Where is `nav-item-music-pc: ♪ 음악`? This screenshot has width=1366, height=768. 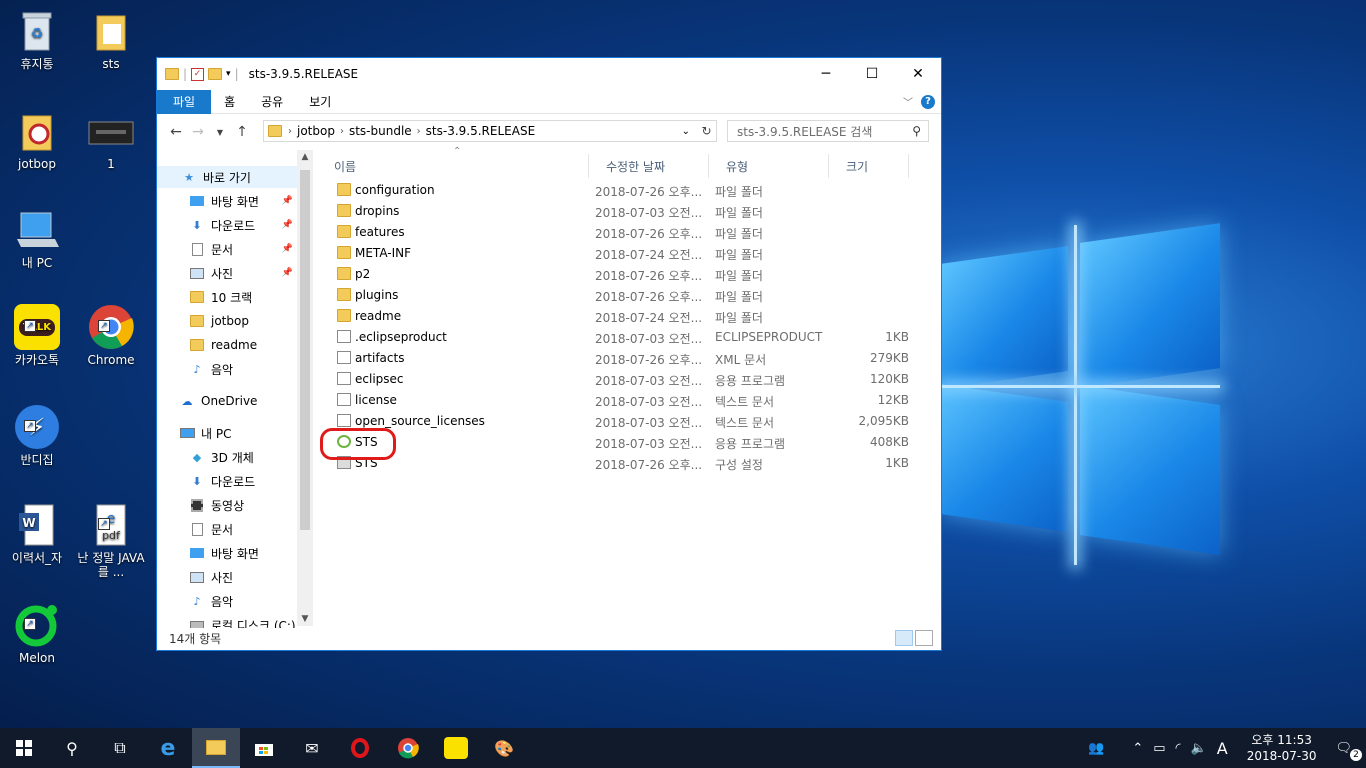
nav-item-music-pc: ♪ 음악 is located at coordinates (227, 601).